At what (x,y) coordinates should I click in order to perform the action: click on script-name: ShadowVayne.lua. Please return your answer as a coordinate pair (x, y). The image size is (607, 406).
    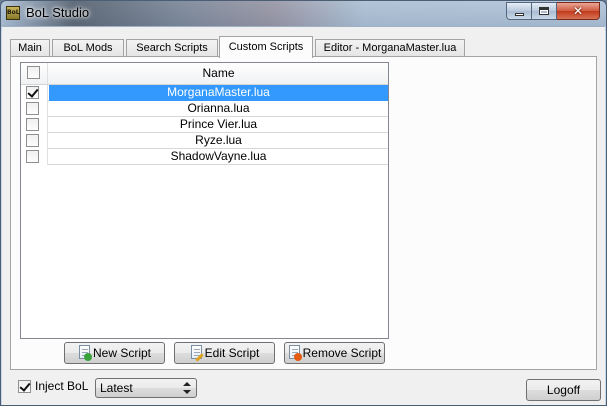
    Looking at the image, I should click on (218, 157).